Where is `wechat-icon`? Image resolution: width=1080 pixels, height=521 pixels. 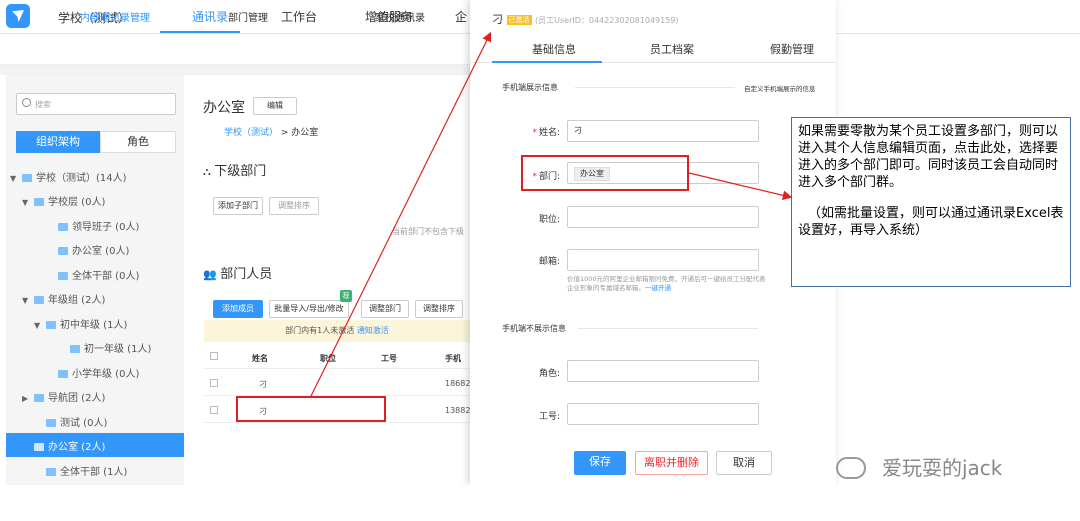
wechat-icon is located at coordinates (851, 468).